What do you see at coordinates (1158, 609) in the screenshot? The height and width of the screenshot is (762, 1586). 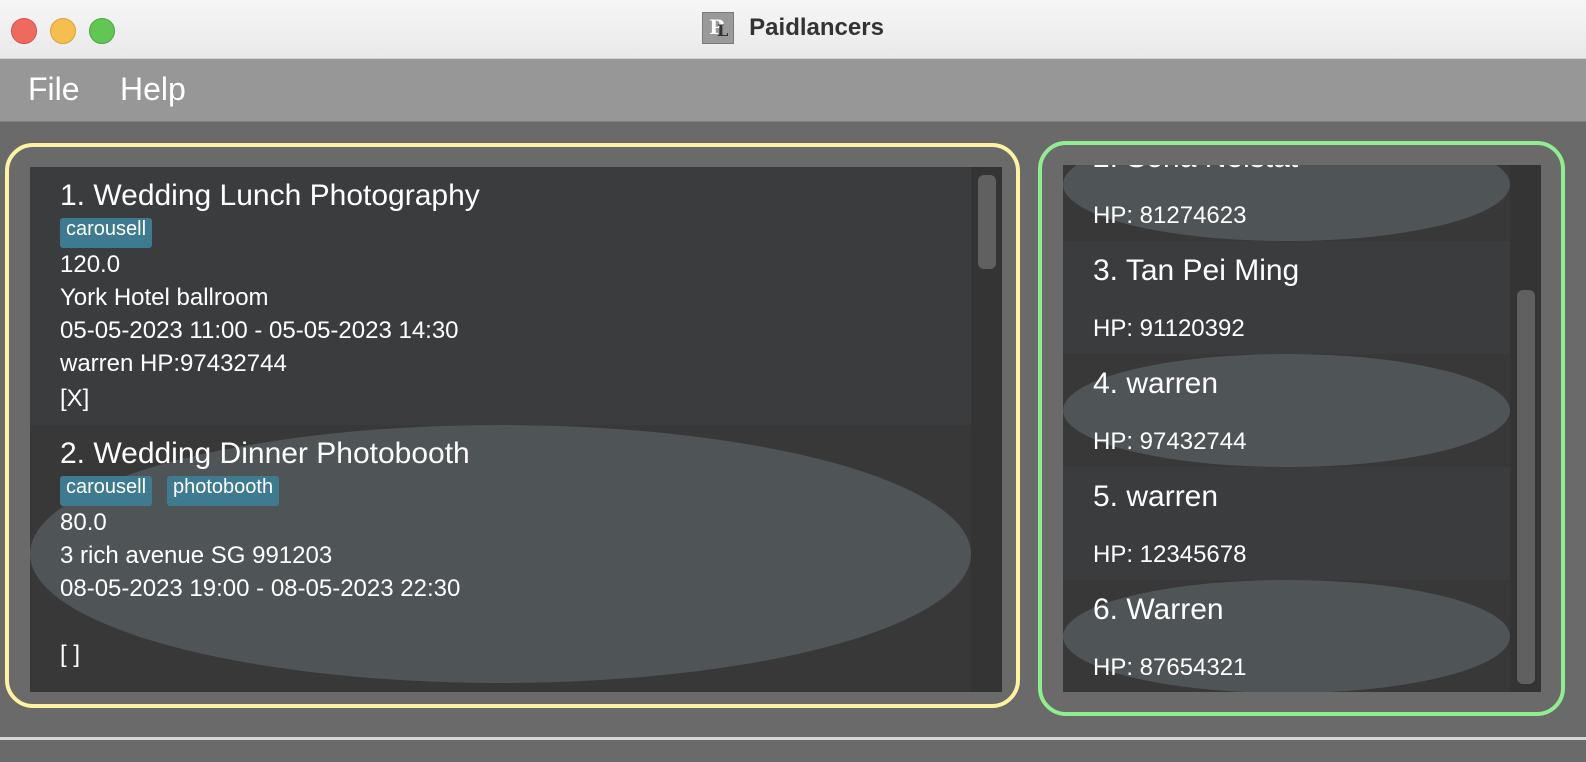 I see `client-name: 6. Warren` at bounding box center [1158, 609].